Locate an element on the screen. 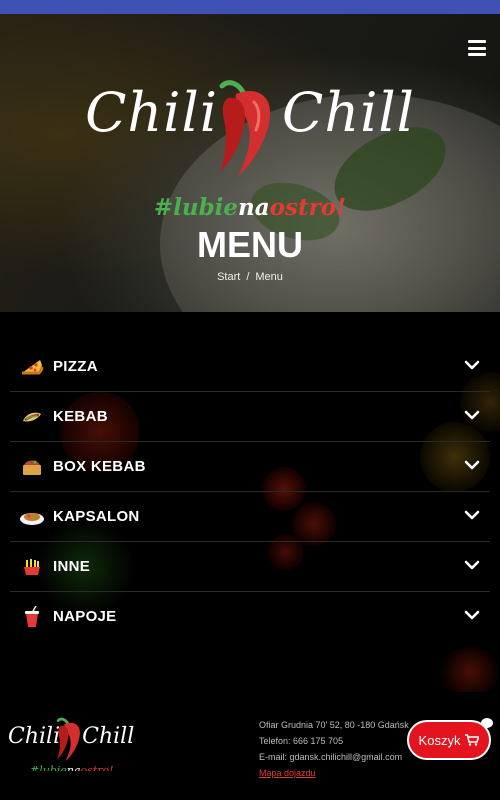  footer-address: Ofiar Grudnia 70' 52, 80 -180 Gdańsk is located at coordinates (334, 725).